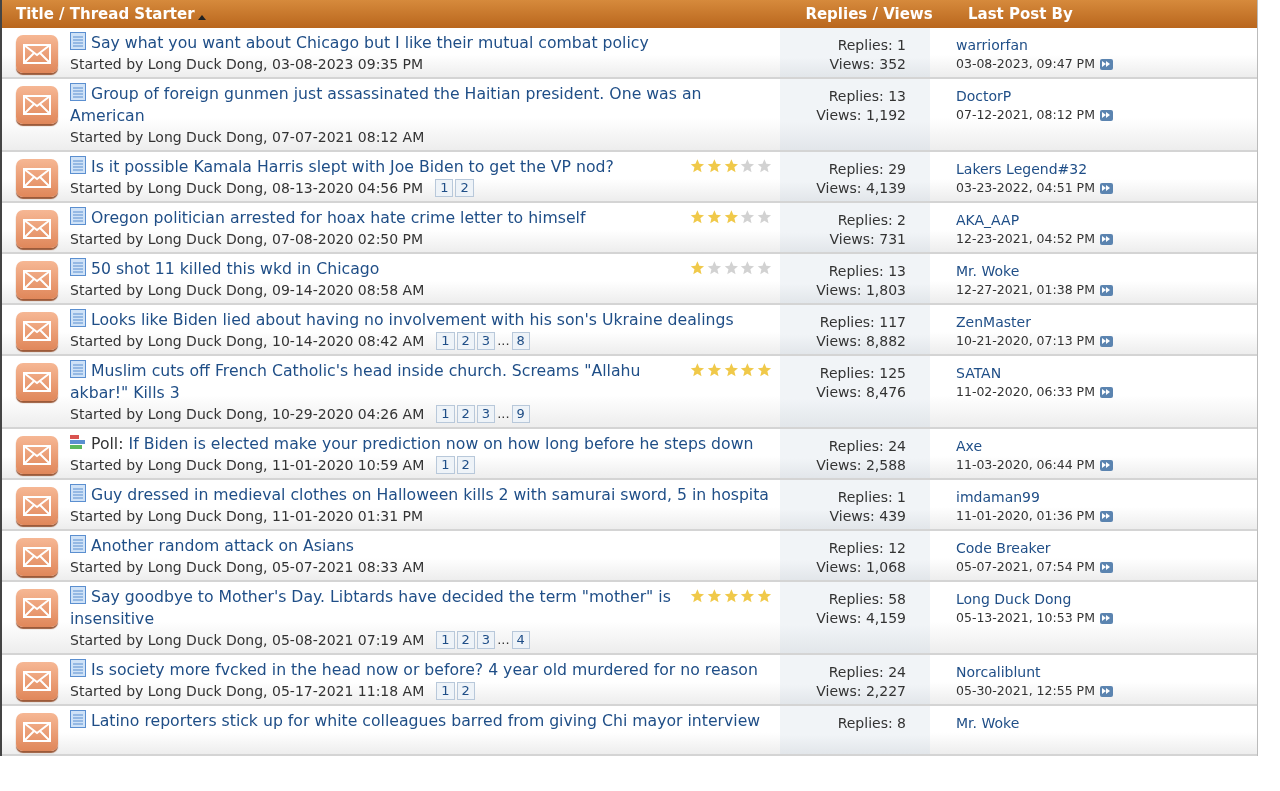  I want to click on views-count: Views: 731, so click(867, 239).